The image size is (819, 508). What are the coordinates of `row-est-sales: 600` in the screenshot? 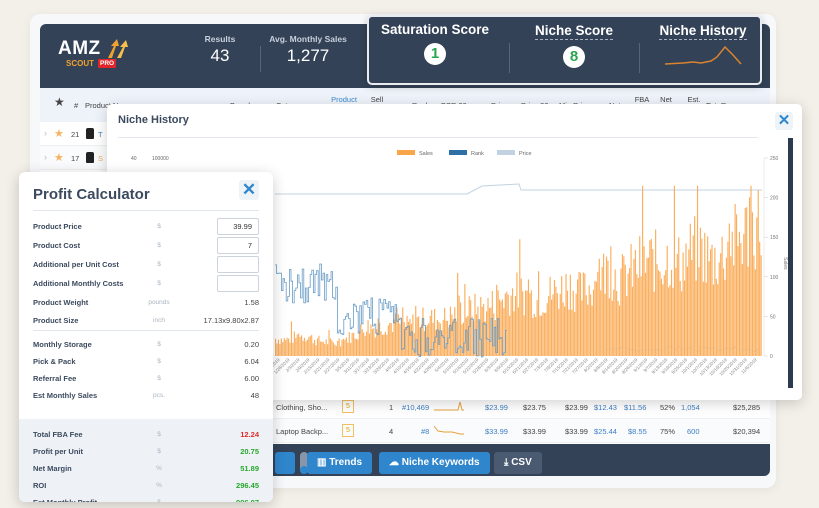 It's located at (693, 431).